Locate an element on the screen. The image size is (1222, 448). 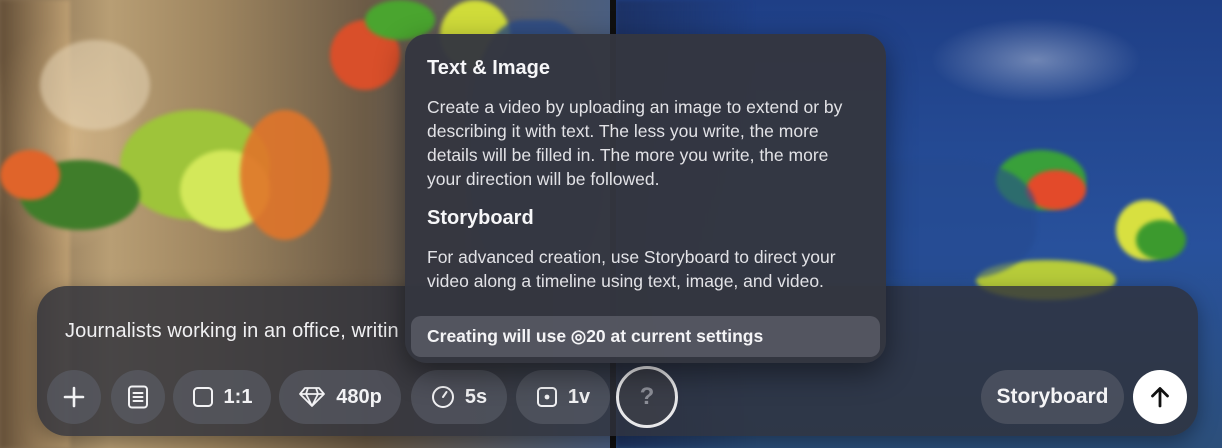
presets-button is located at coordinates (138, 397).